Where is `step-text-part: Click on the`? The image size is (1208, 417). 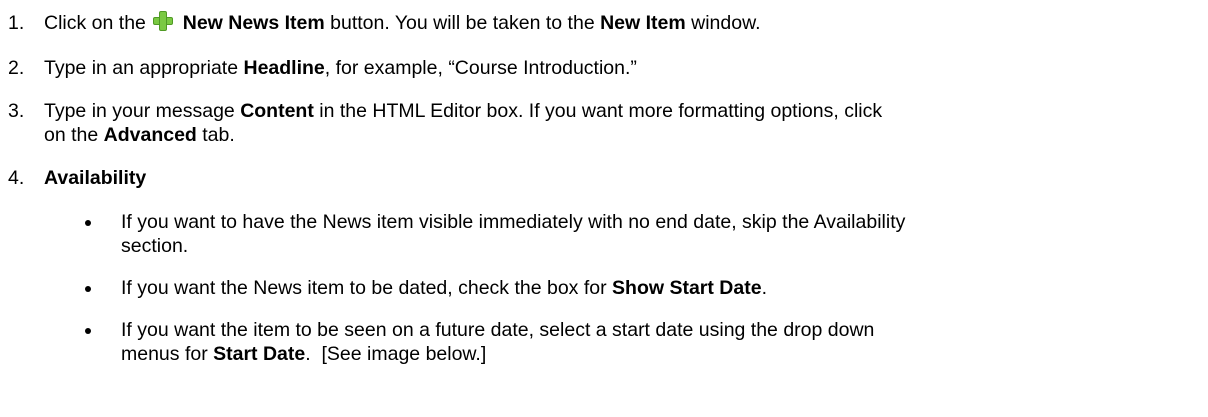 step-text-part: Click on the is located at coordinates (95, 23).